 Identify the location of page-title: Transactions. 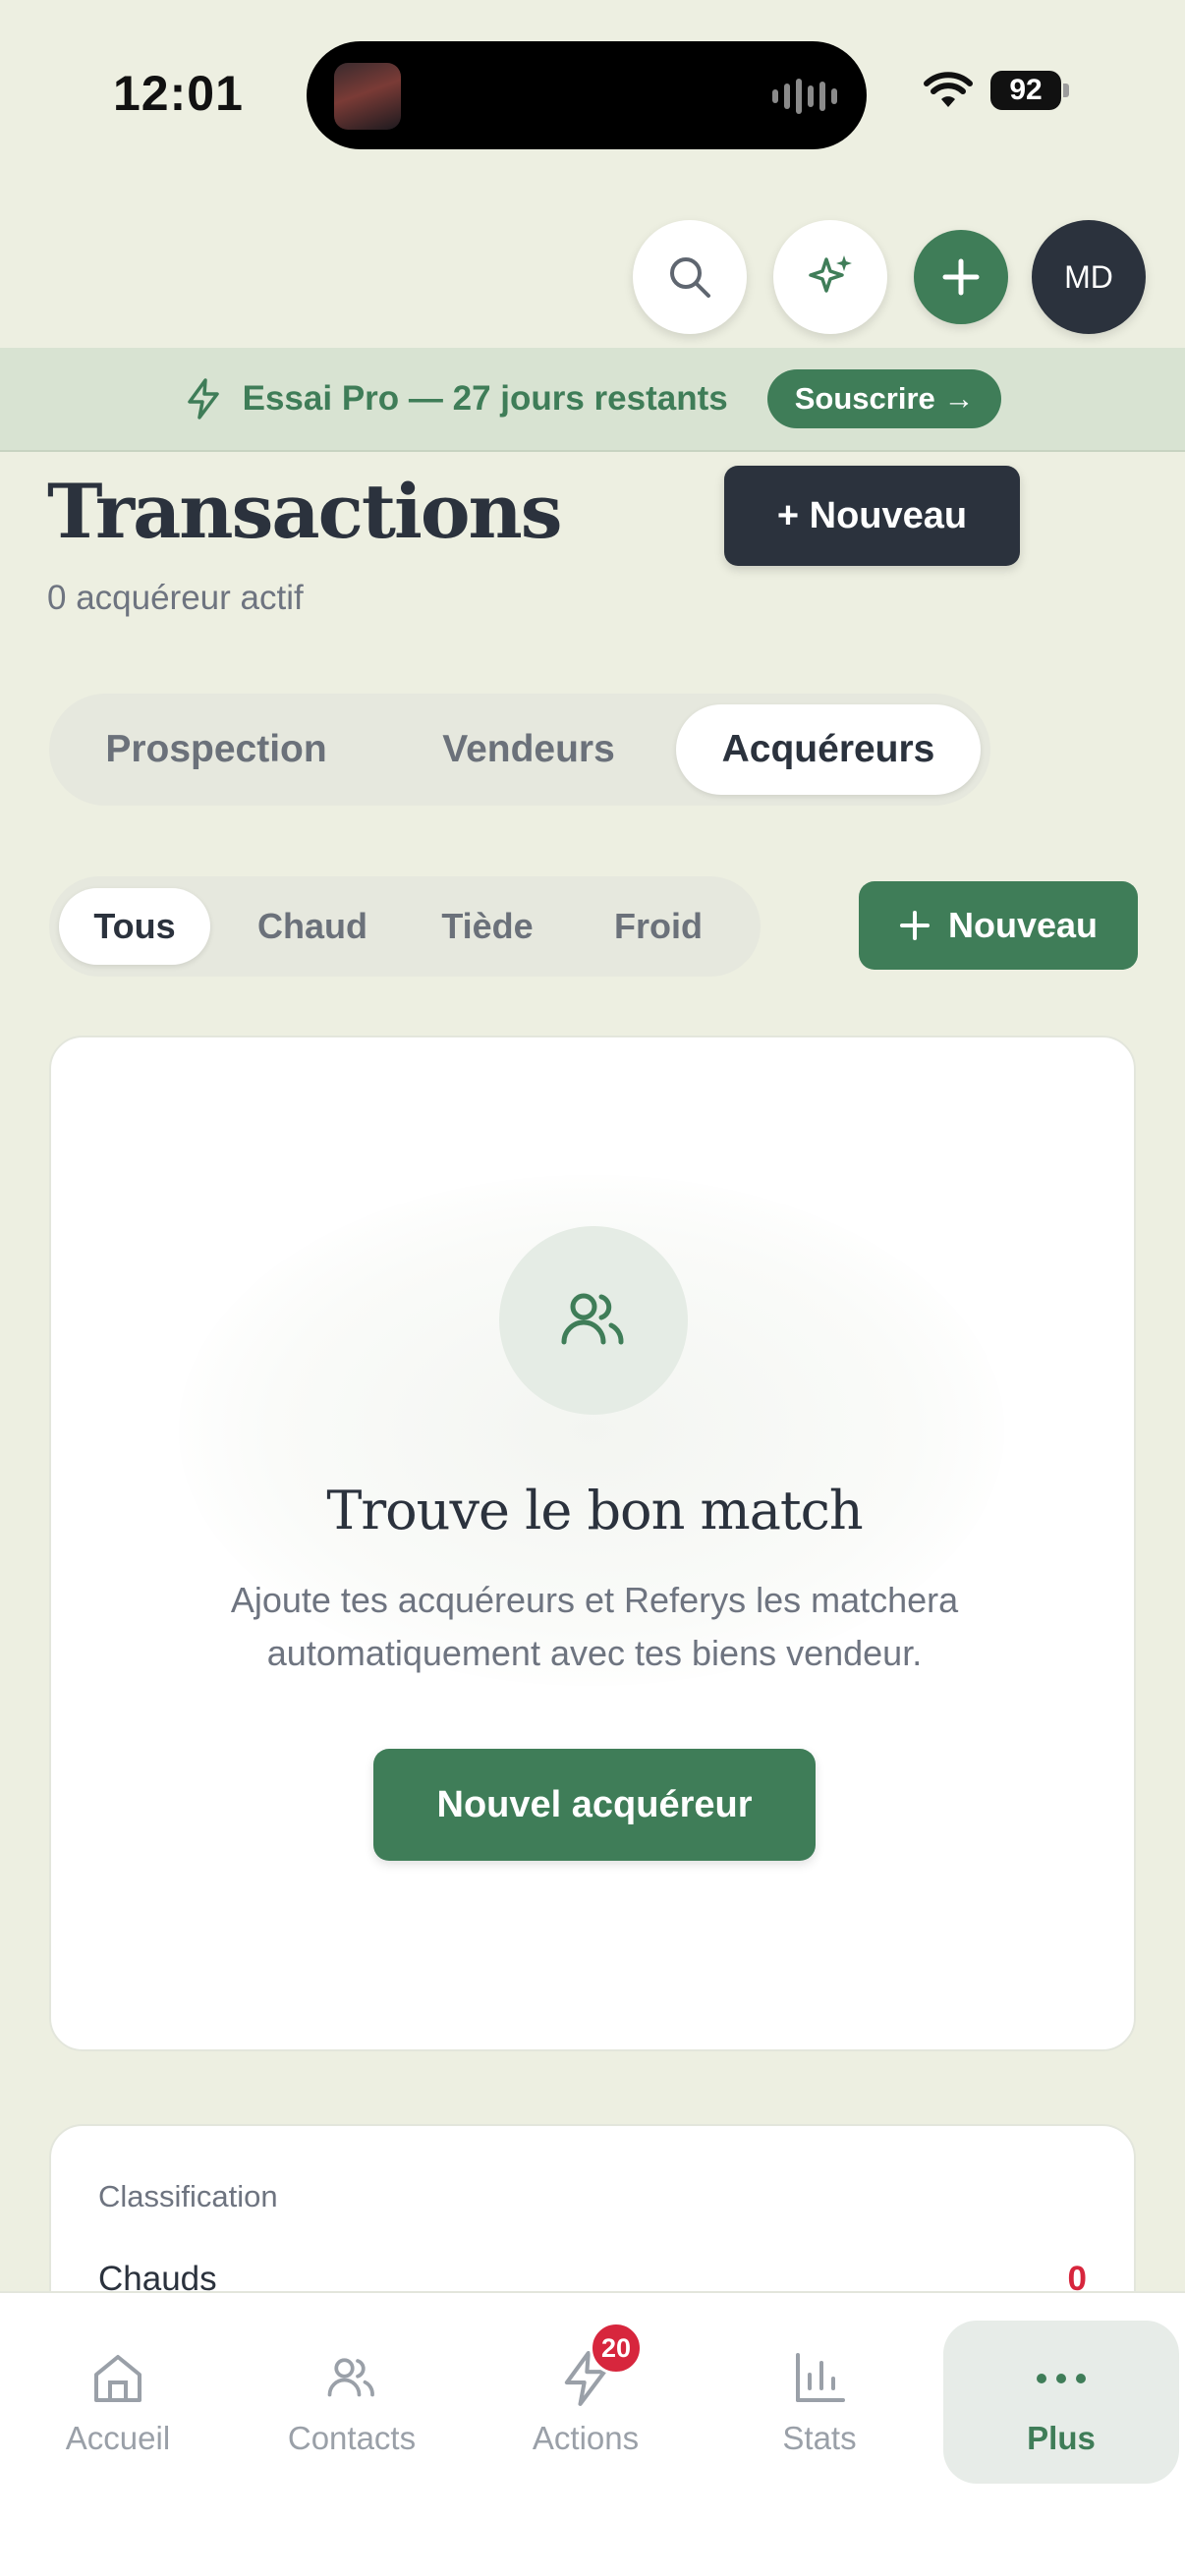
(305, 511).